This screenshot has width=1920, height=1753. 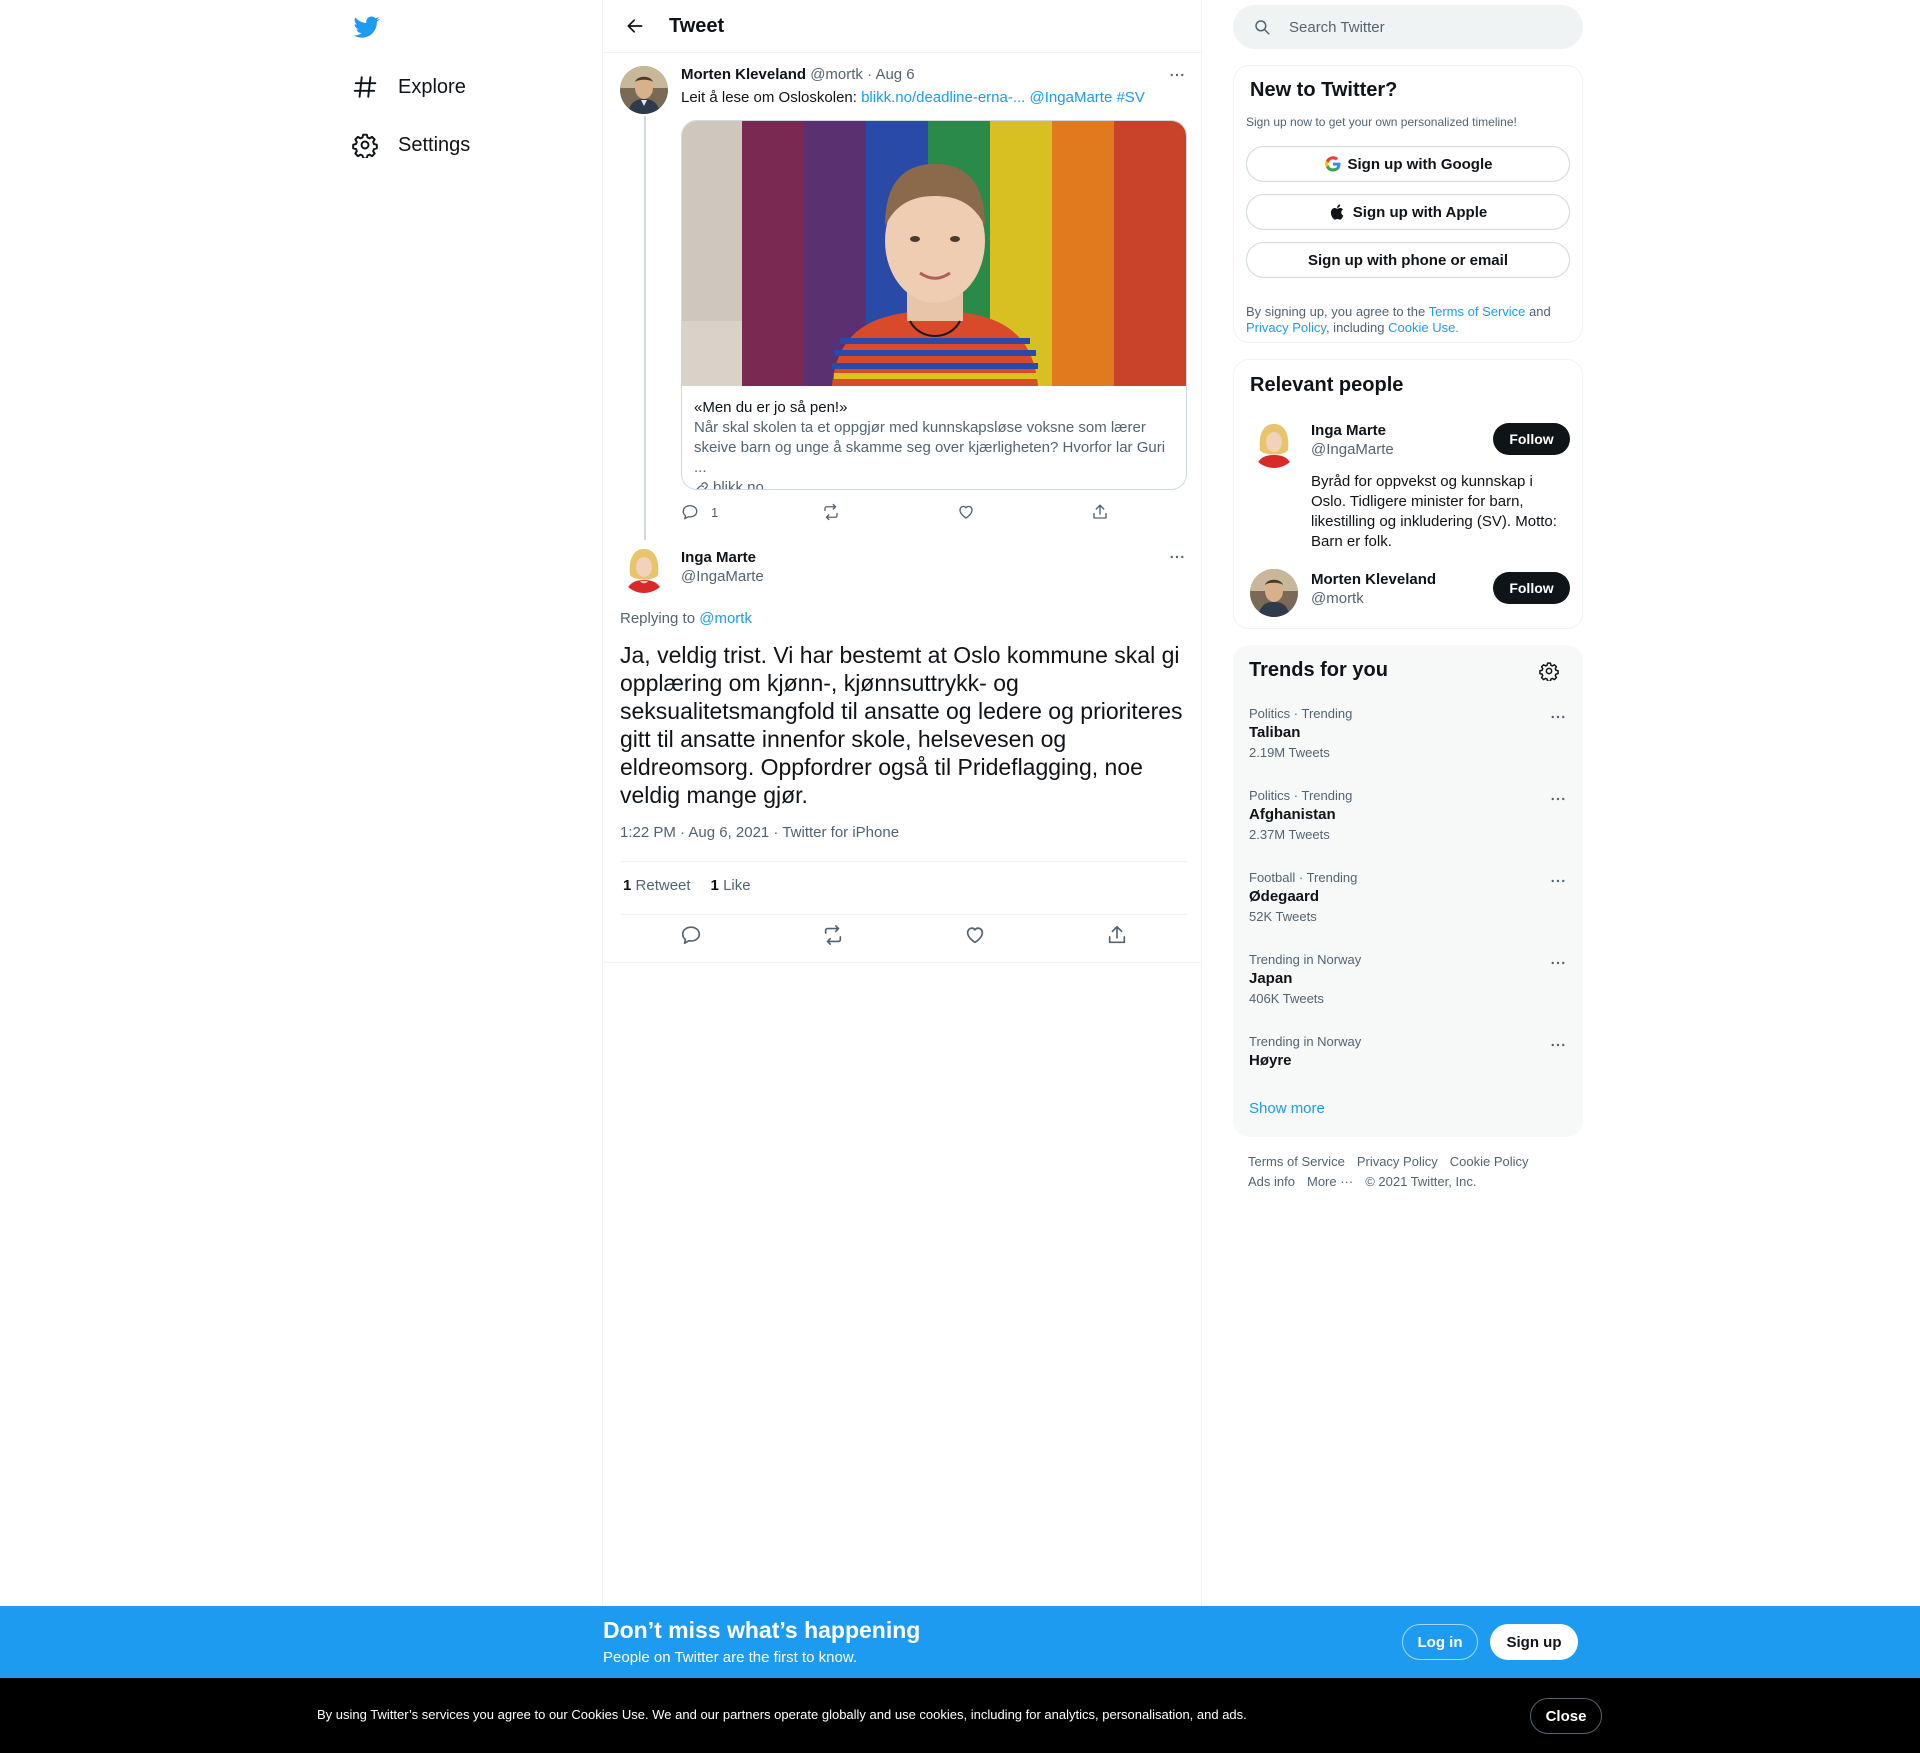 I want to click on thread-line, so click(x=645, y=328).